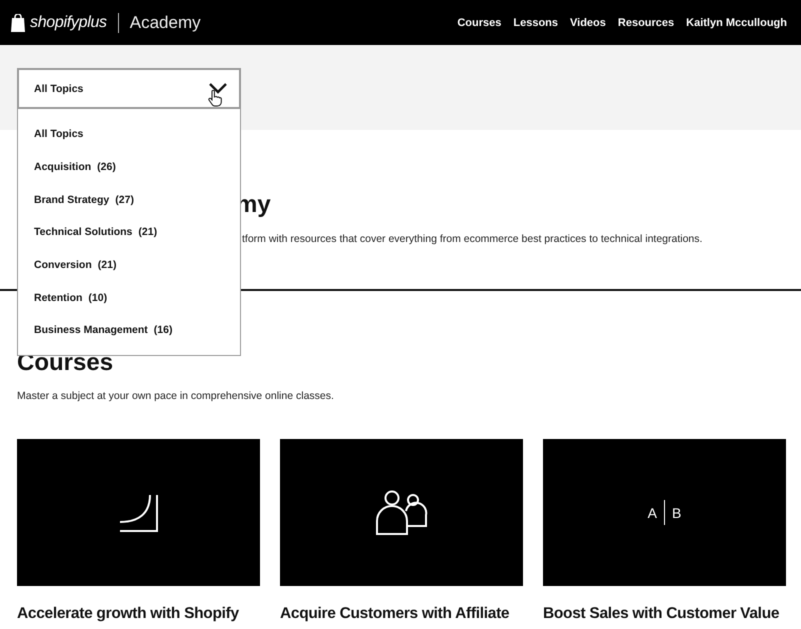 This screenshot has height=629, width=801. Describe the element at coordinates (664, 614) in the screenshot. I see `course-title: Boost Sales with Customer Value` at that location.